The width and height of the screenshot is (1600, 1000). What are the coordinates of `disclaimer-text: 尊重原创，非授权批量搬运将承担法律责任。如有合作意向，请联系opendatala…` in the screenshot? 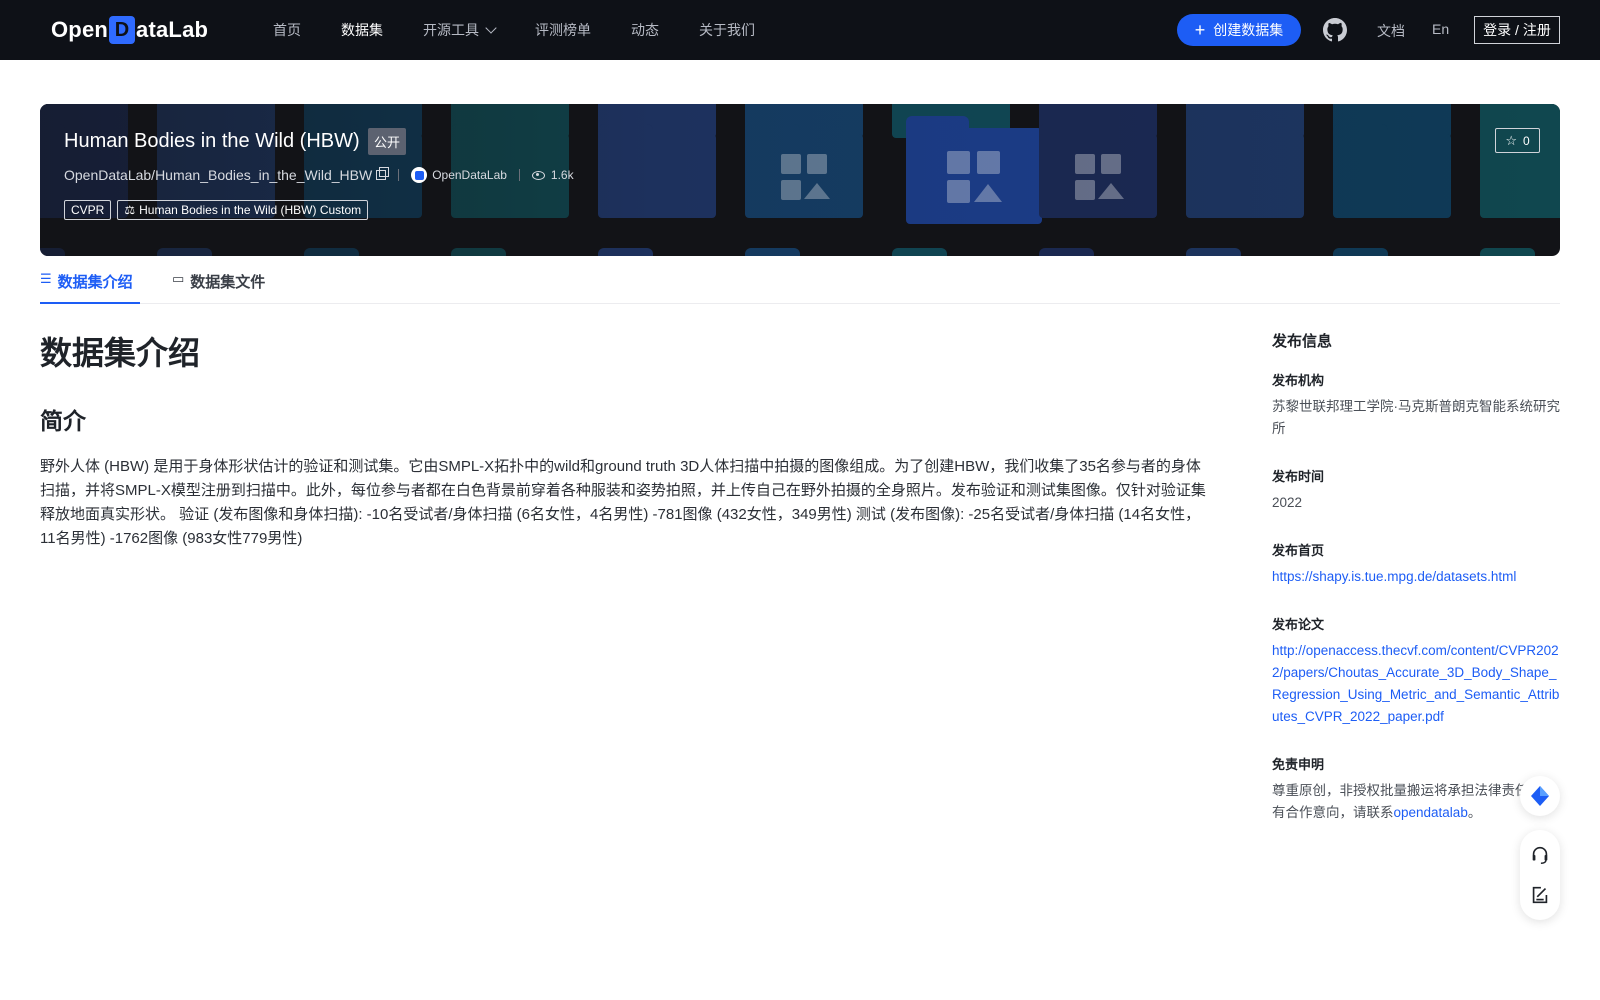 It's located at (1414, 801).